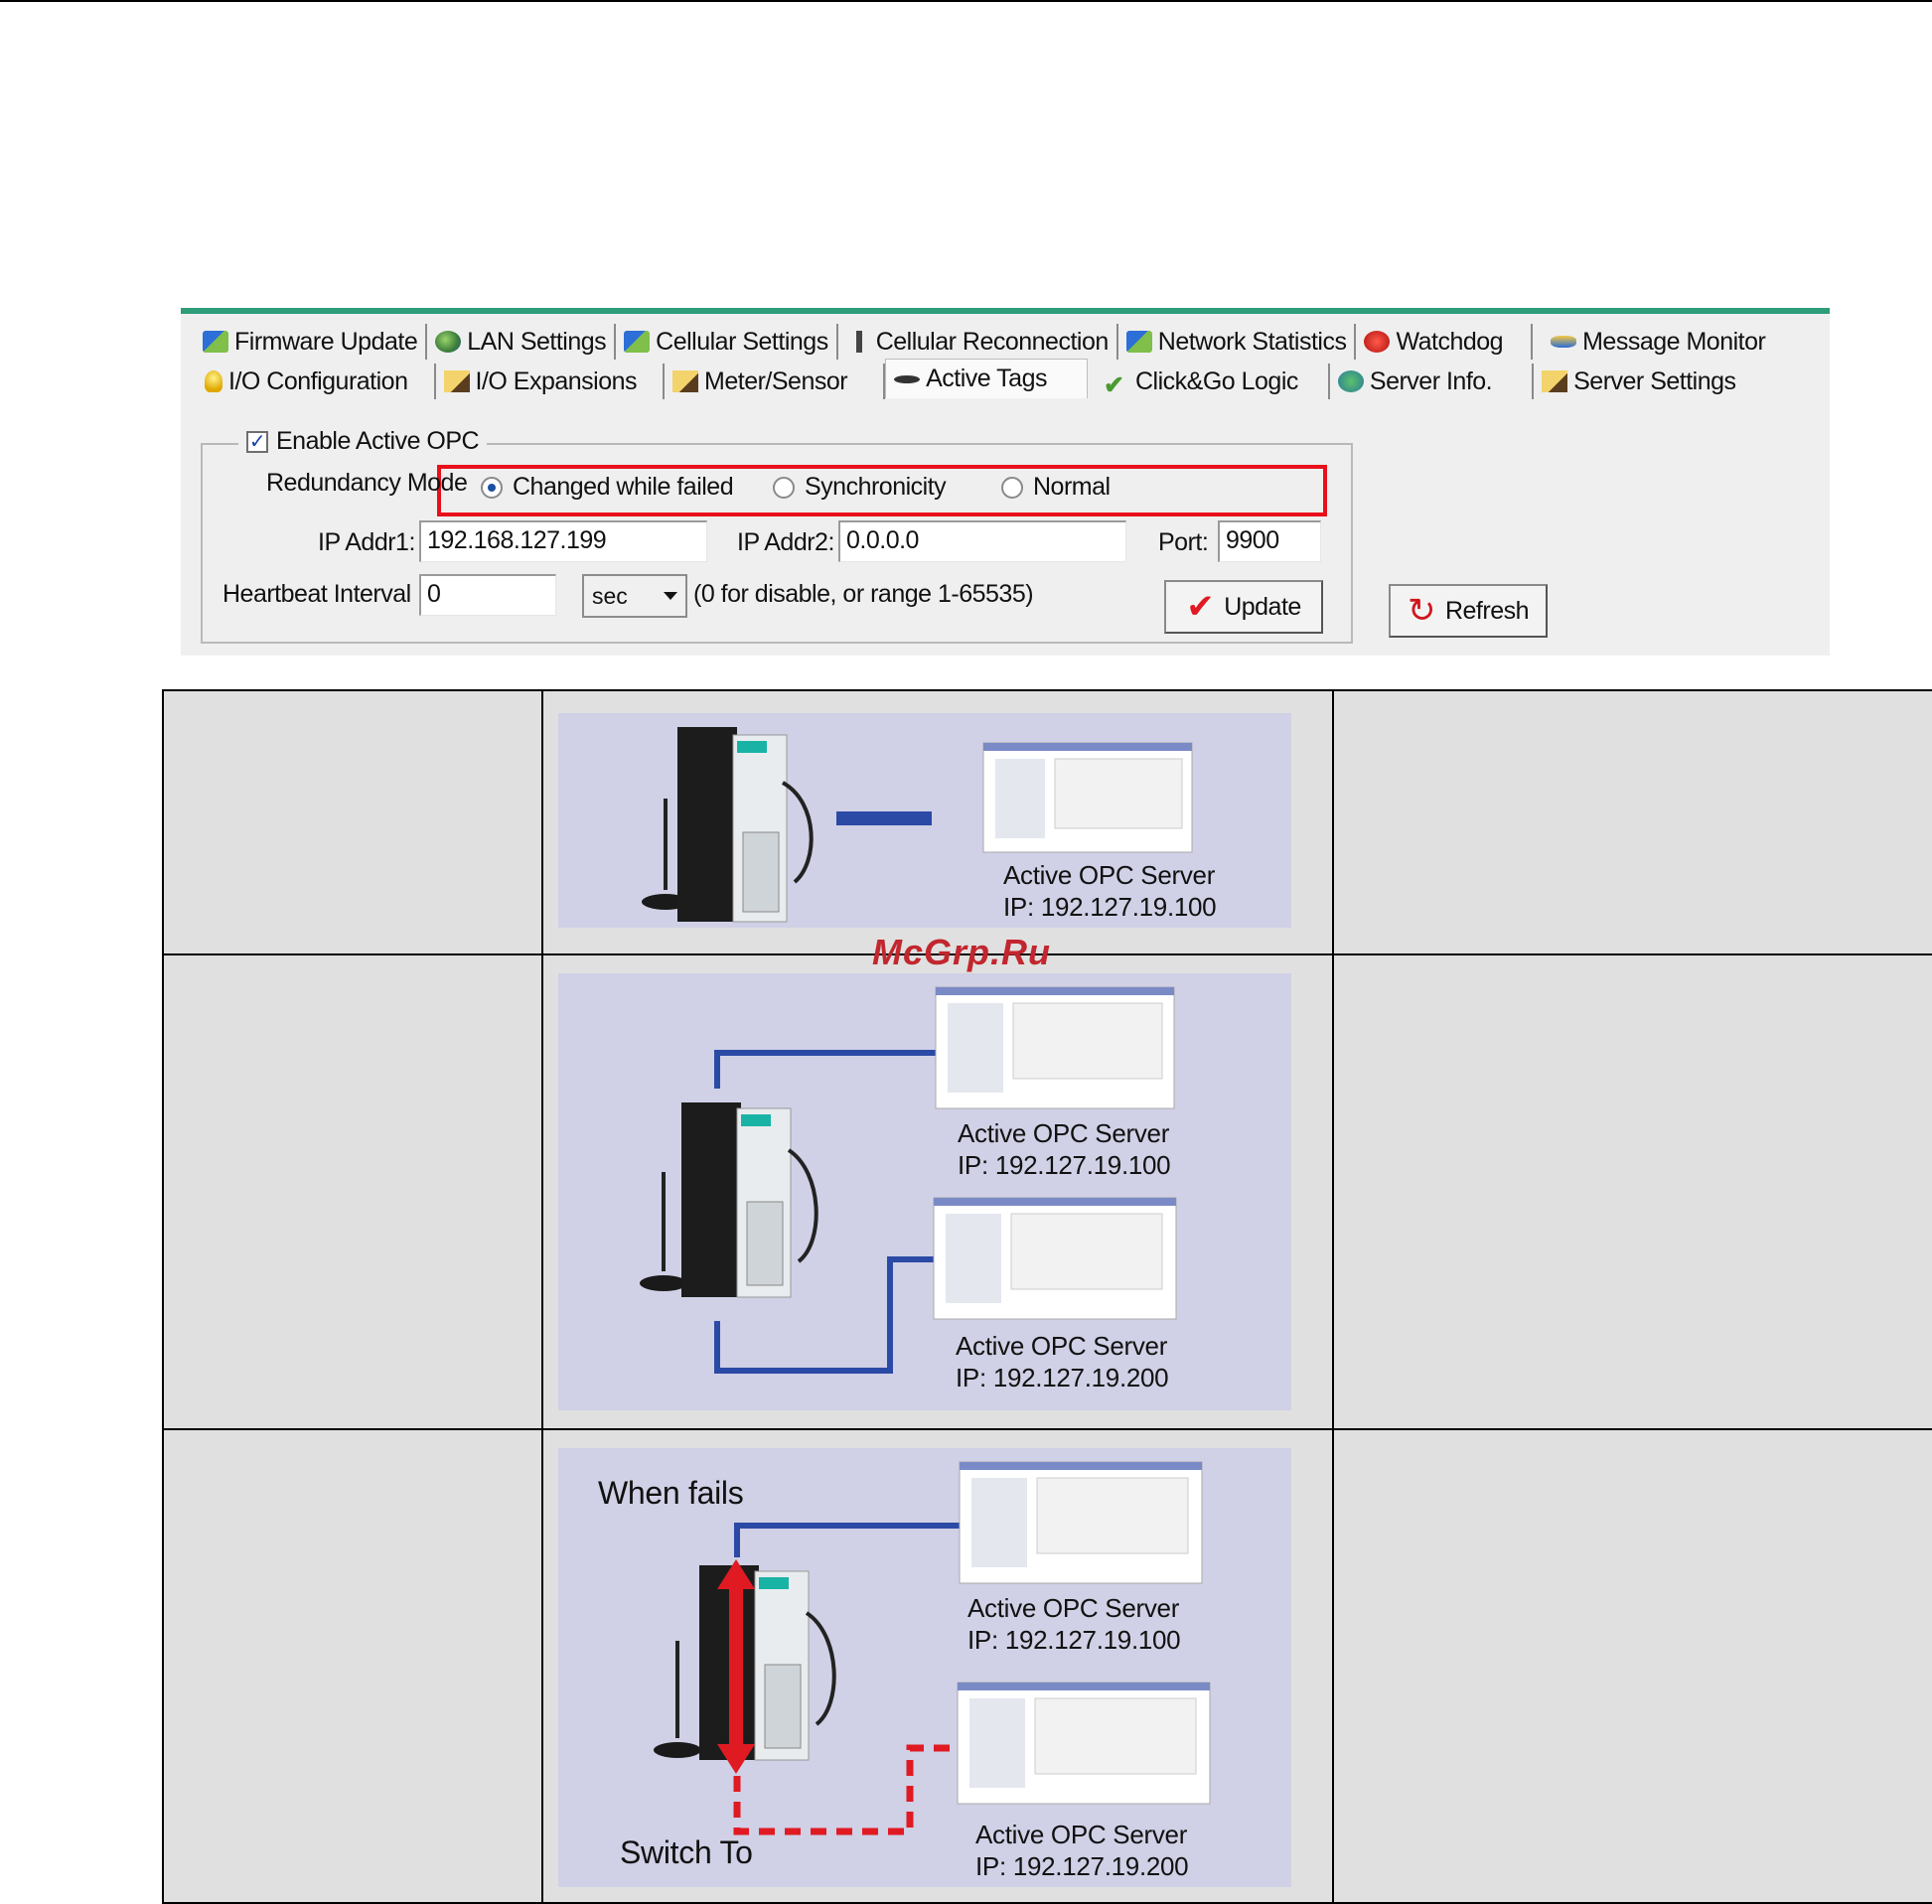 The width and height of the screenshot is (1932, 1904). Describe the element at coordinates (1183, 542) in the screenshot. I see `port-label: Port:` at that location.